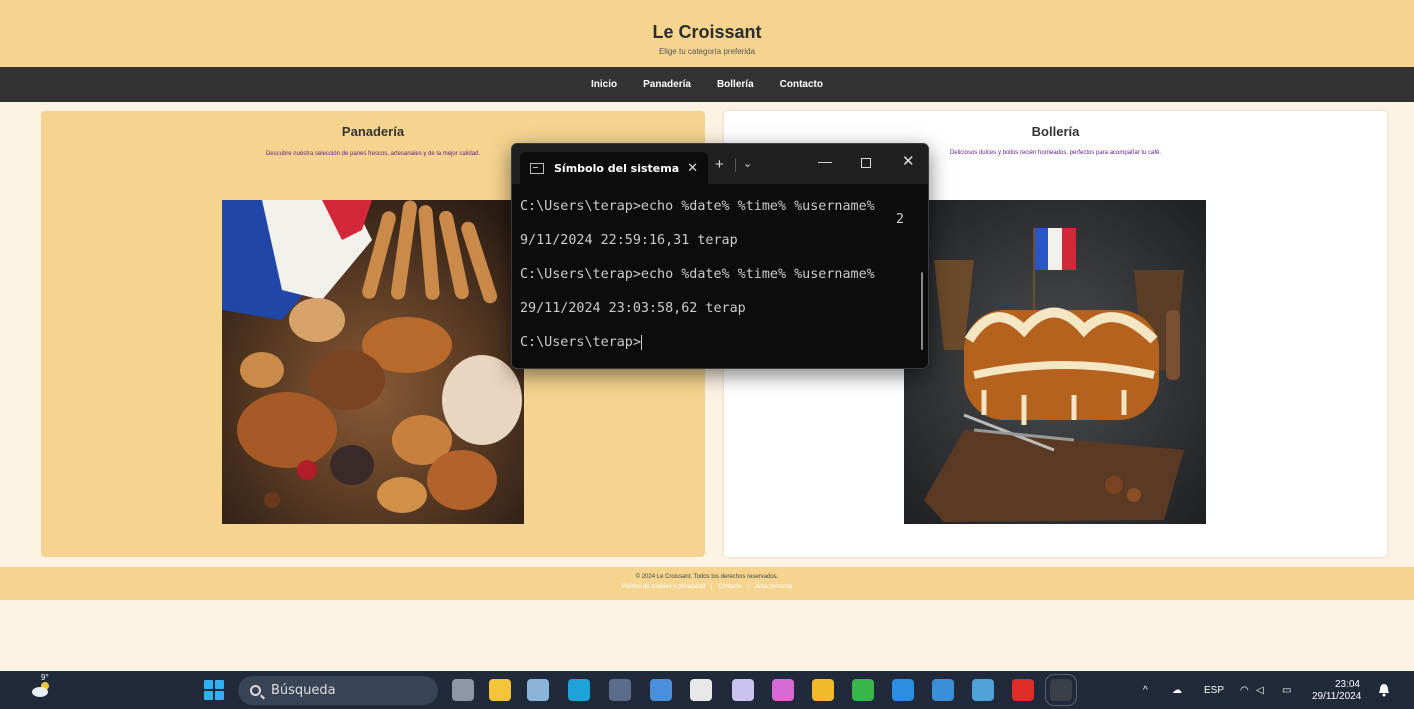 The height and width of the screenshot is (709, 1414). I want to click on minimize-icon: —, so click(825, 161).